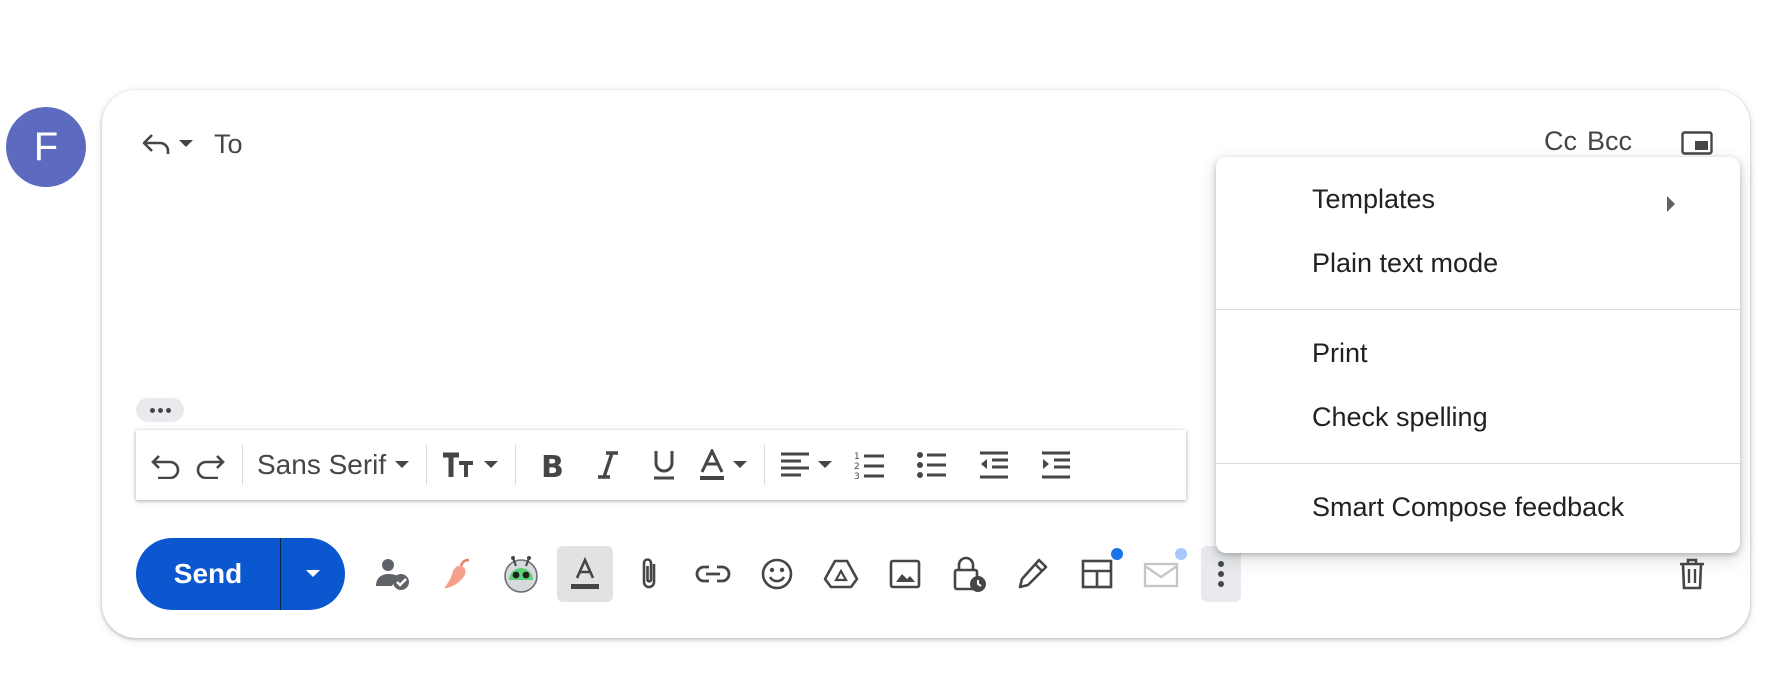 This screenshot has width=1776, height=674. I want to click on signature-check-icon, so click(393, 574).